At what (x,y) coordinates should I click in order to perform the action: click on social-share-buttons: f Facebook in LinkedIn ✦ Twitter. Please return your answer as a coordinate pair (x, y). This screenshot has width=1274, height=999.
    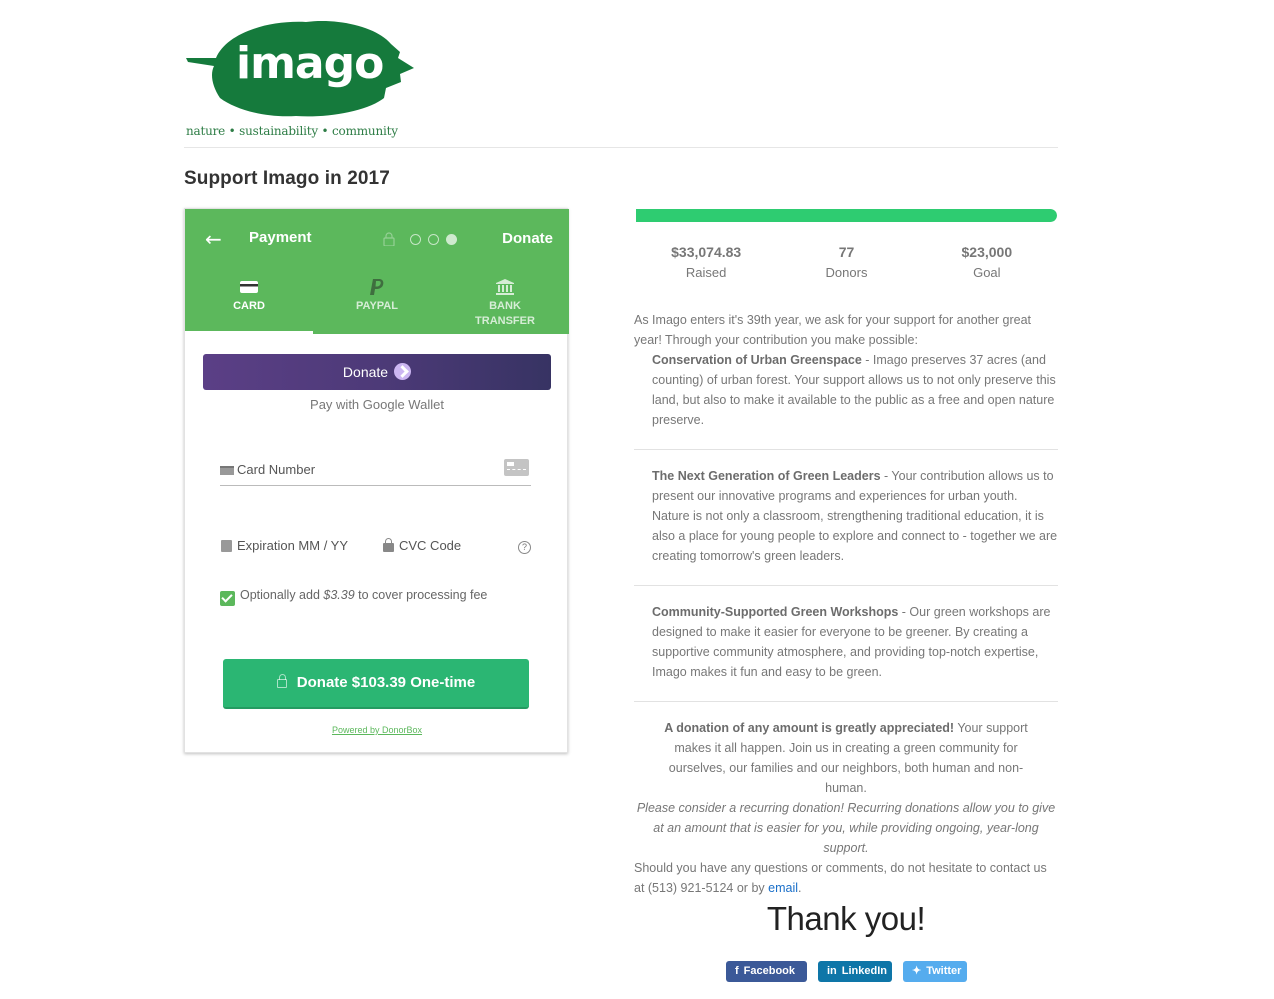
    Looking at the image, I should click on (846, 971).